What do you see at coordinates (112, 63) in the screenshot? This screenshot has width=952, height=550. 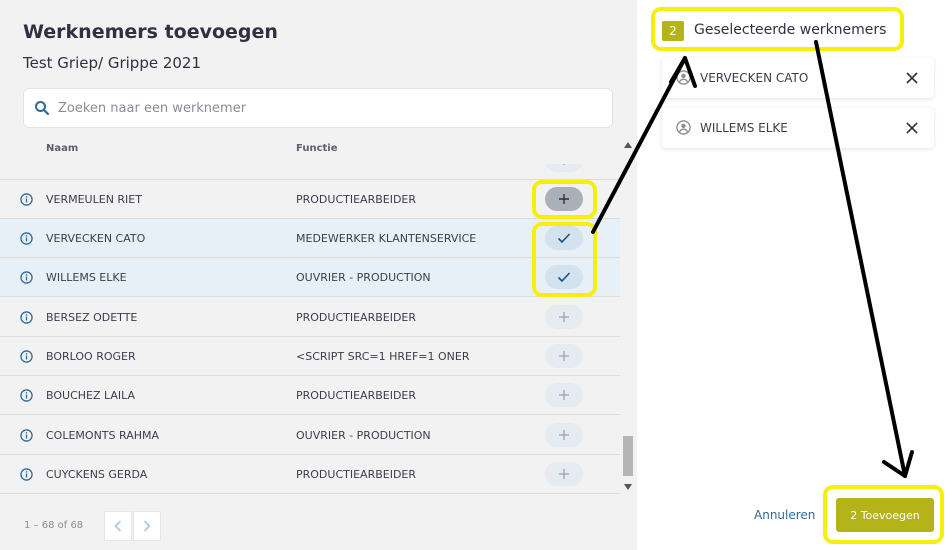 I see `dialog-subtitle: Test Griep/ Grippe 2021` at bounding box center [112, 63].